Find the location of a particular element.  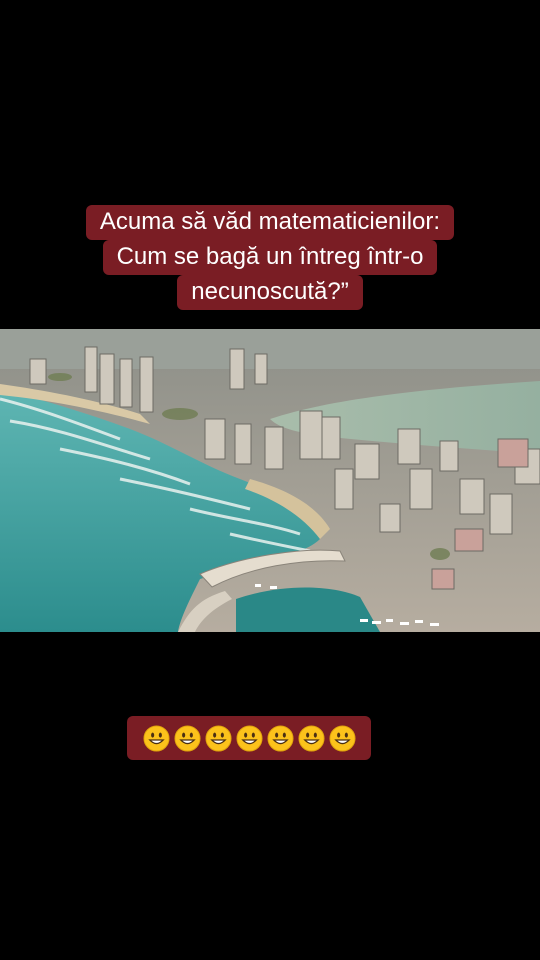

emoji-reaction-bar is located at coordinates (249, 738).